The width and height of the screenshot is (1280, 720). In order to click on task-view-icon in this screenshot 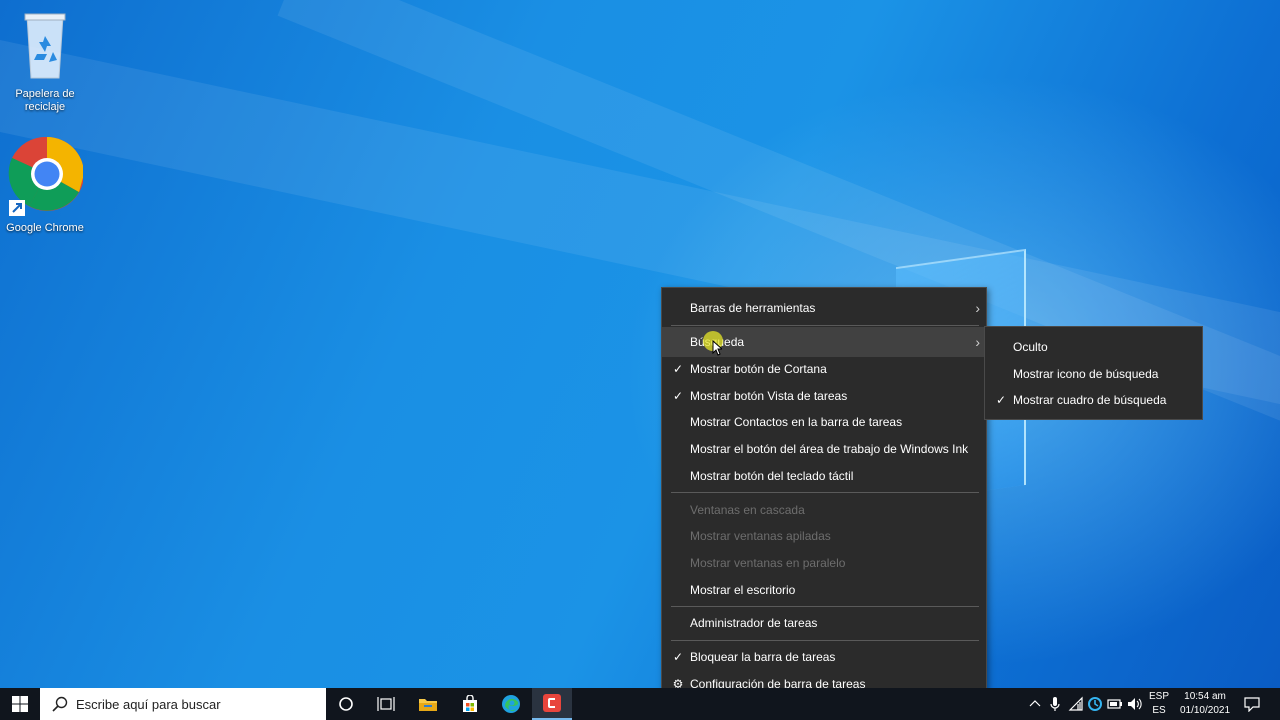, I will do `click(386, 704)`.